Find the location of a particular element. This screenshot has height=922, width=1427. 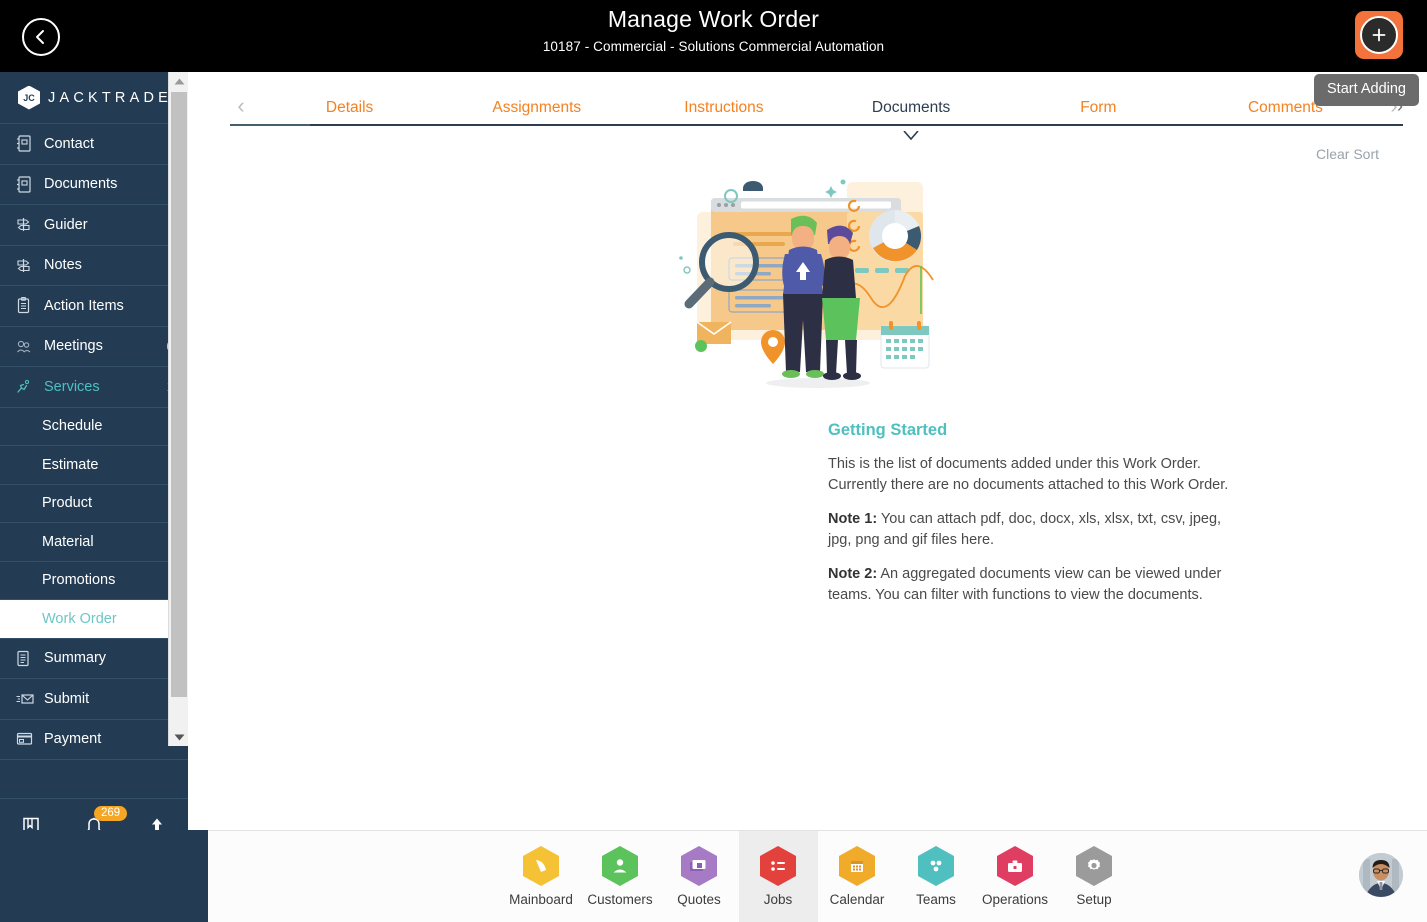

scrollbar-thumb is located at coordinates (179, 394).